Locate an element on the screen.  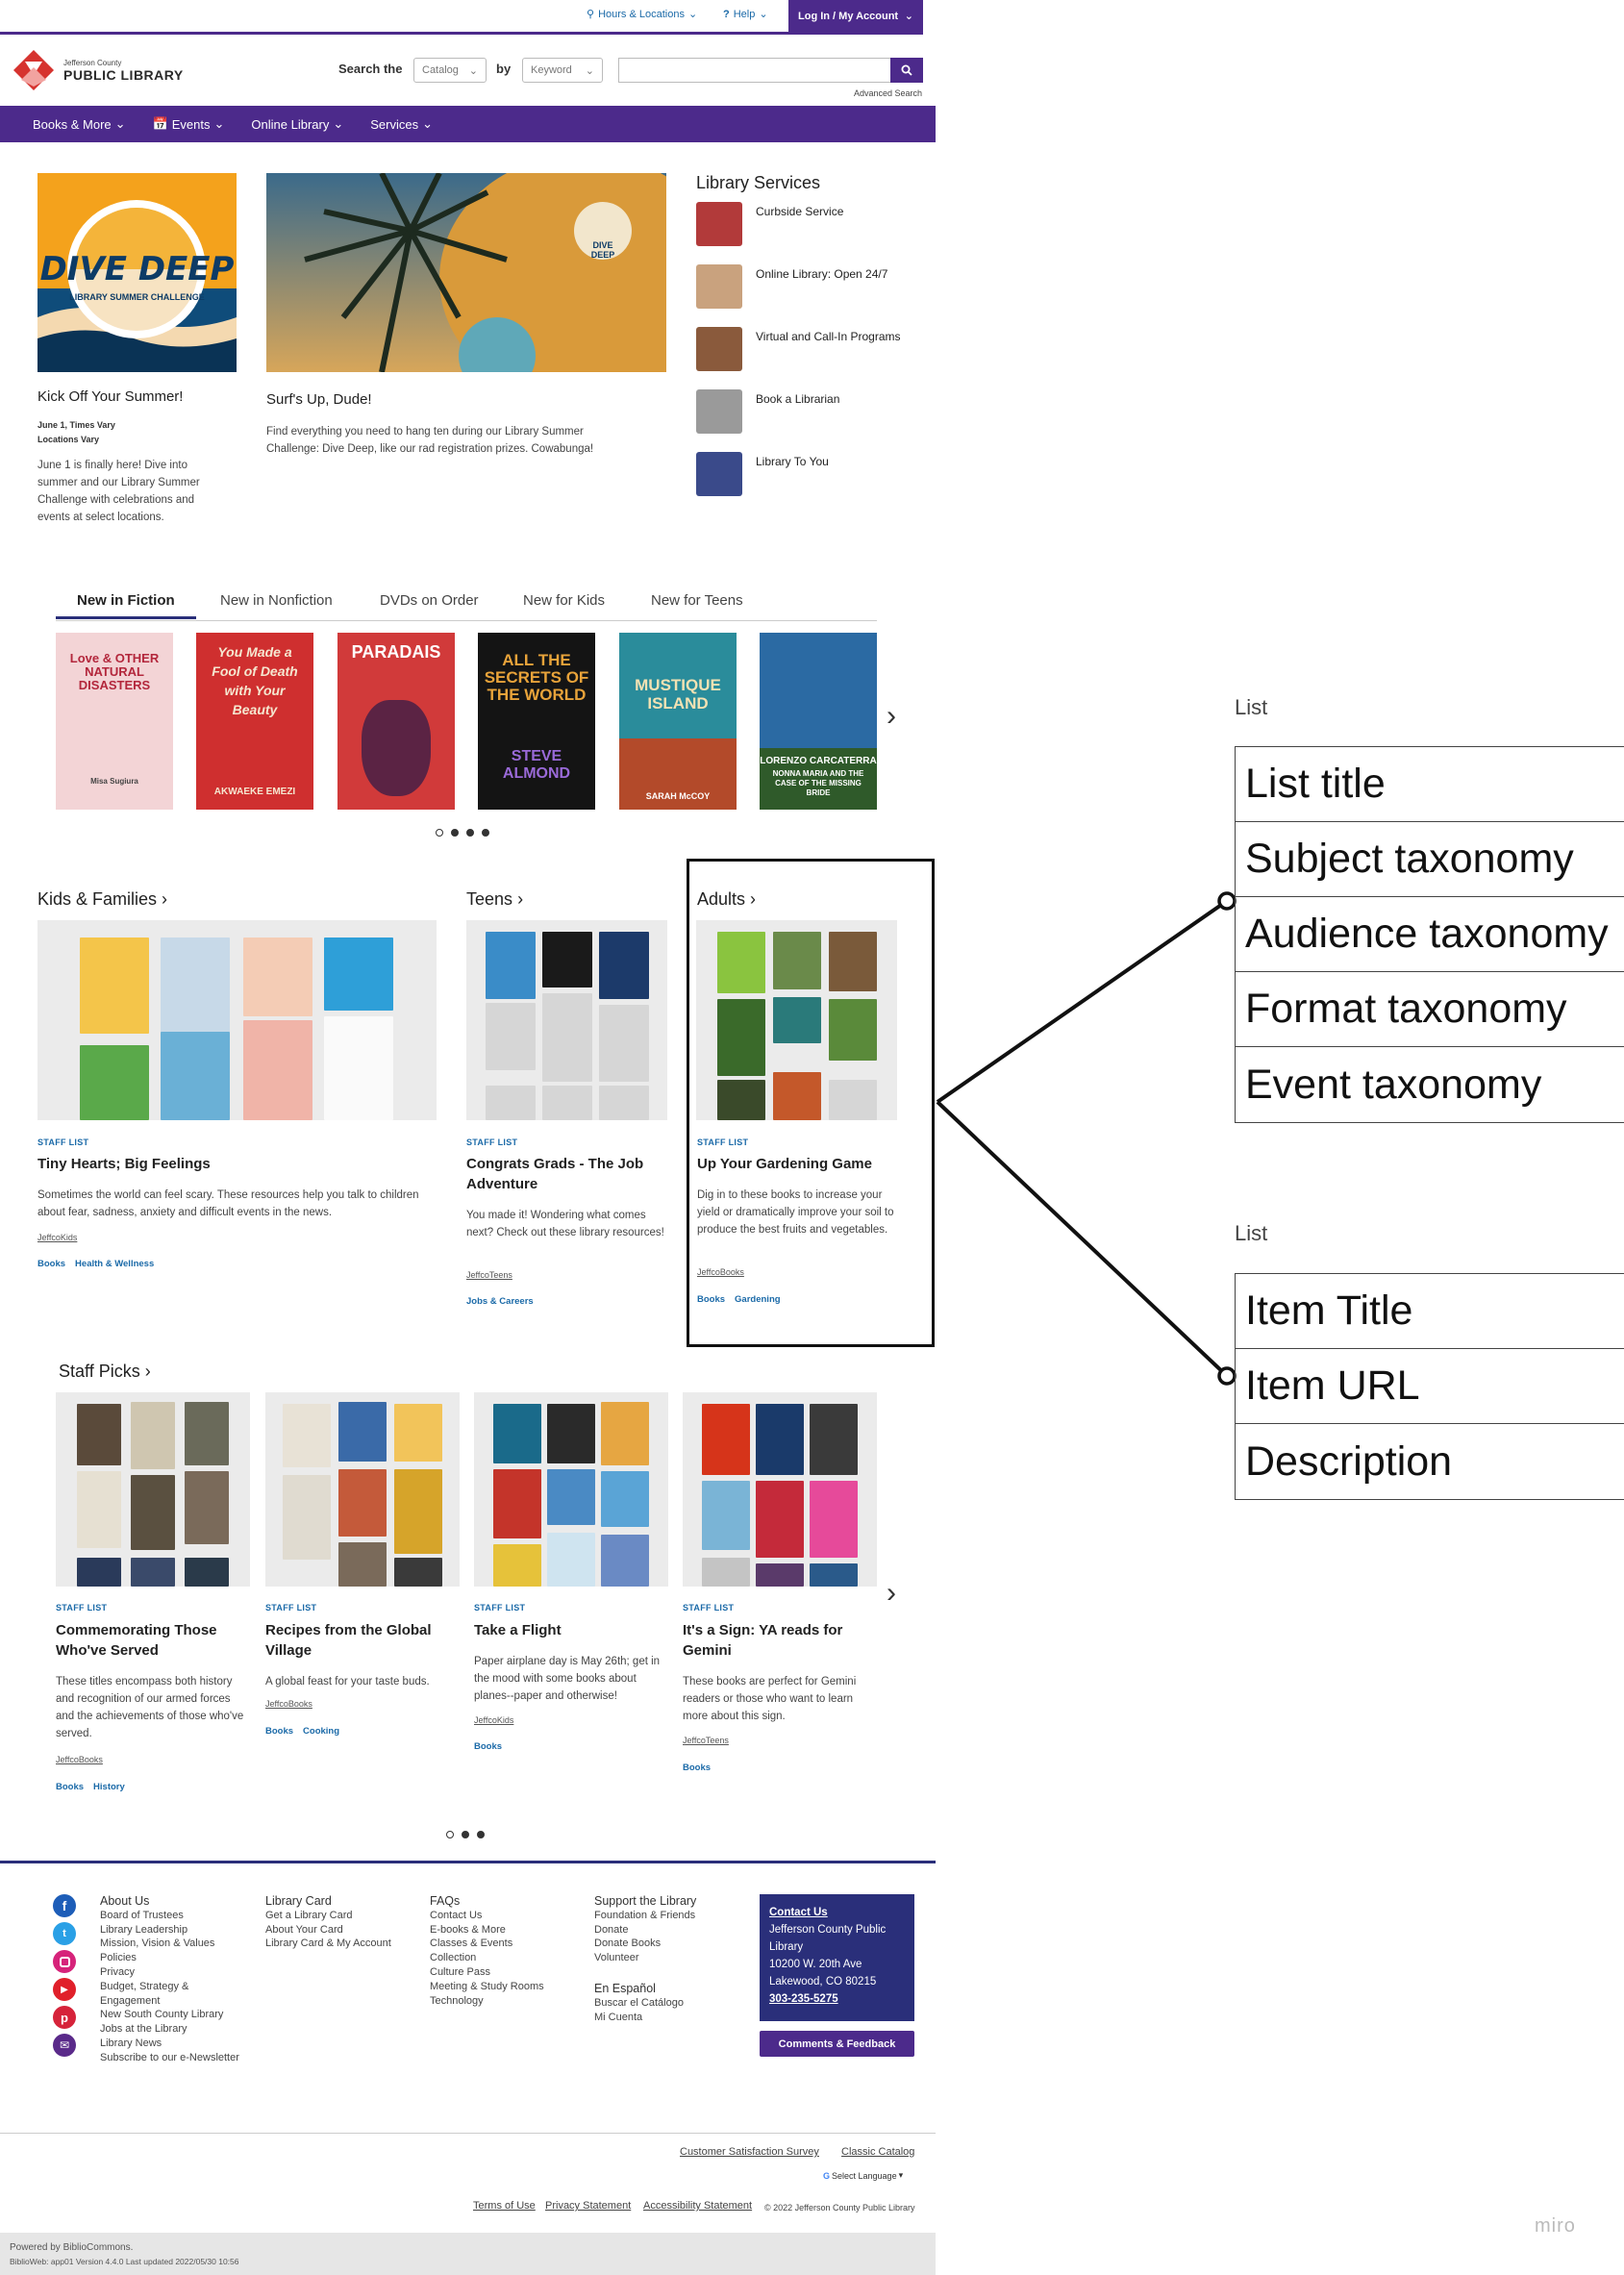
schema-field: Audience taxonomy is located at coordinates (1430, 934).